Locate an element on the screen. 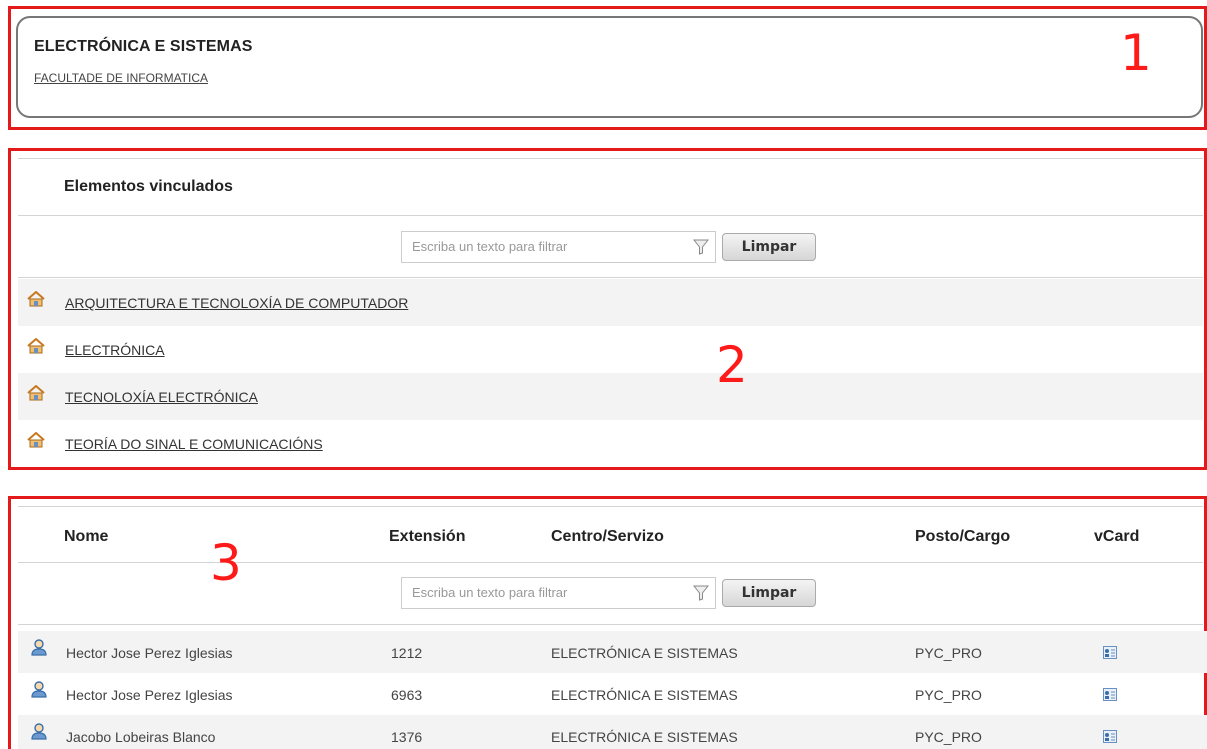 This screenshot has height=749, width=1207. person-extension: 1376 is located at coordinates (406, 737).